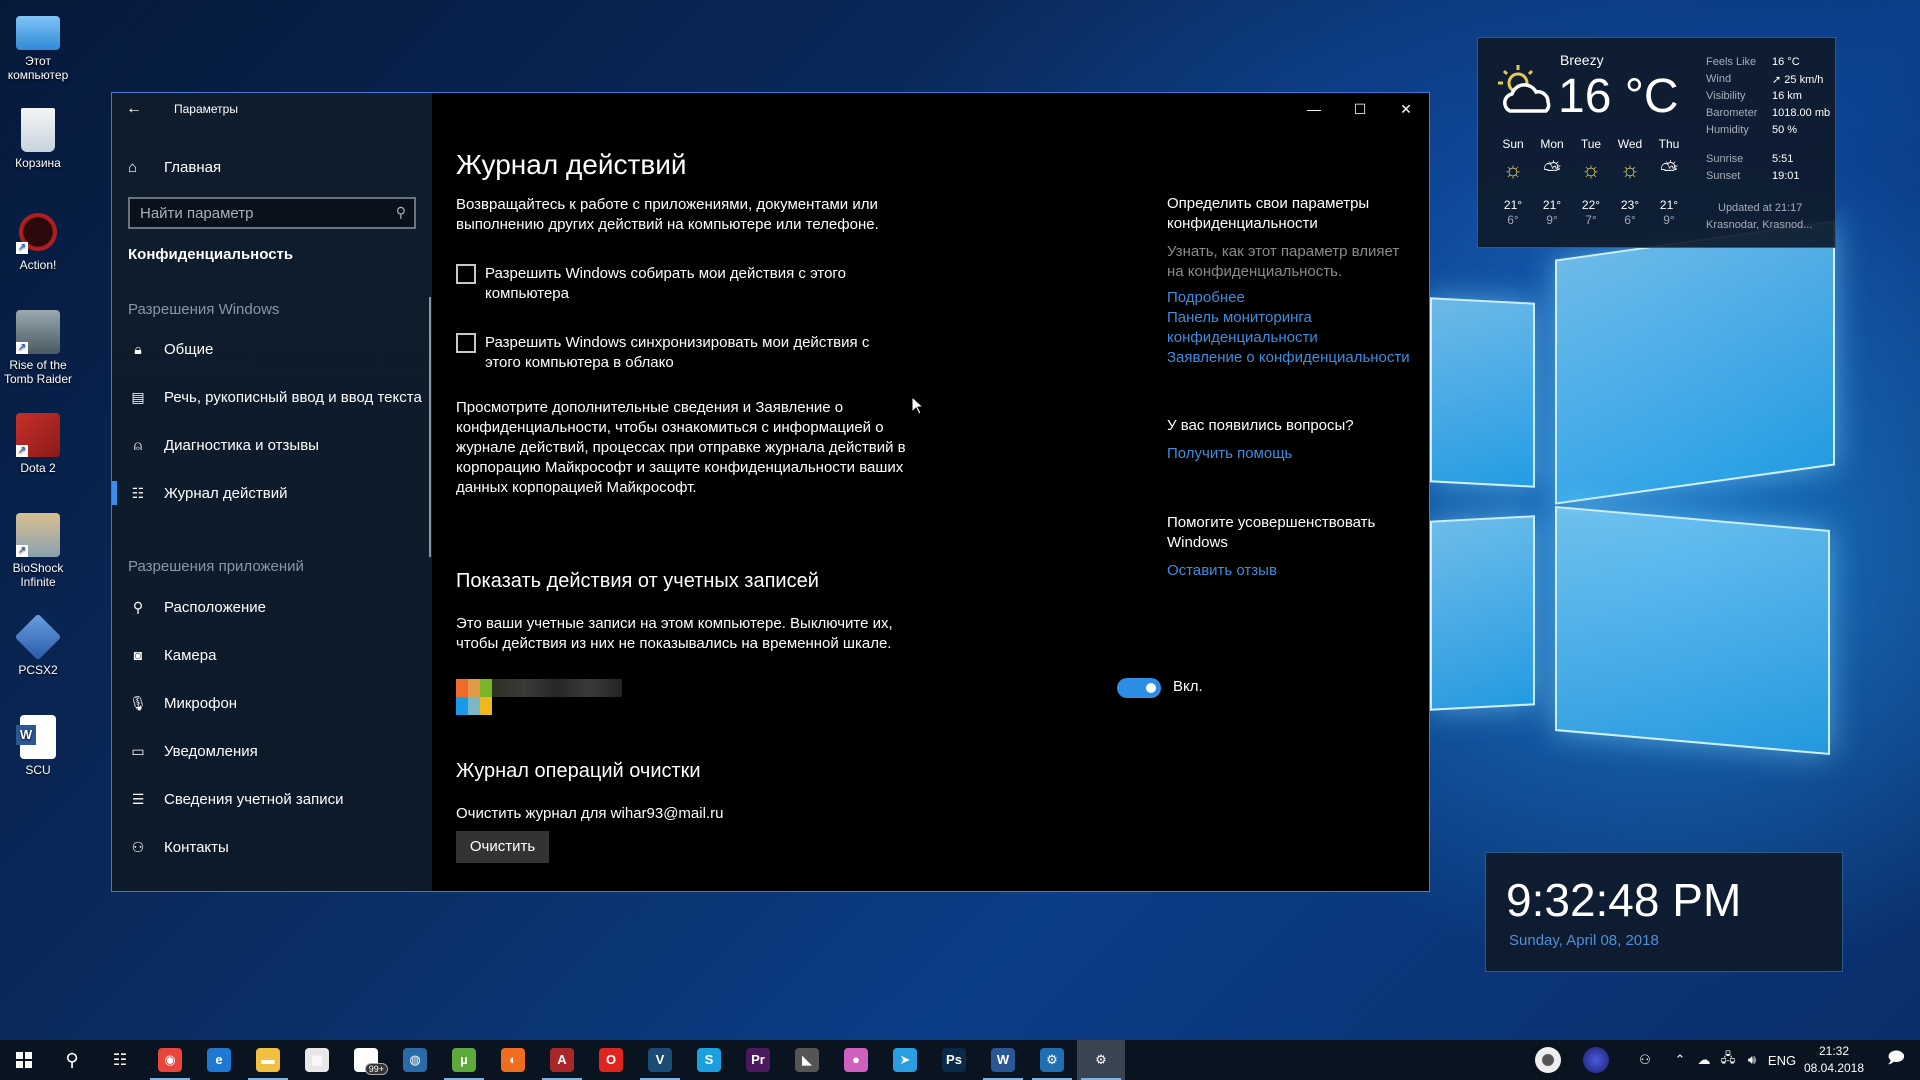 Image resolution: width=1920 pixels, height=1080 pixels. Describe the element at coordinates (1732, 113) in the screenshot. I see `barometer-label: Barometer` at that location.